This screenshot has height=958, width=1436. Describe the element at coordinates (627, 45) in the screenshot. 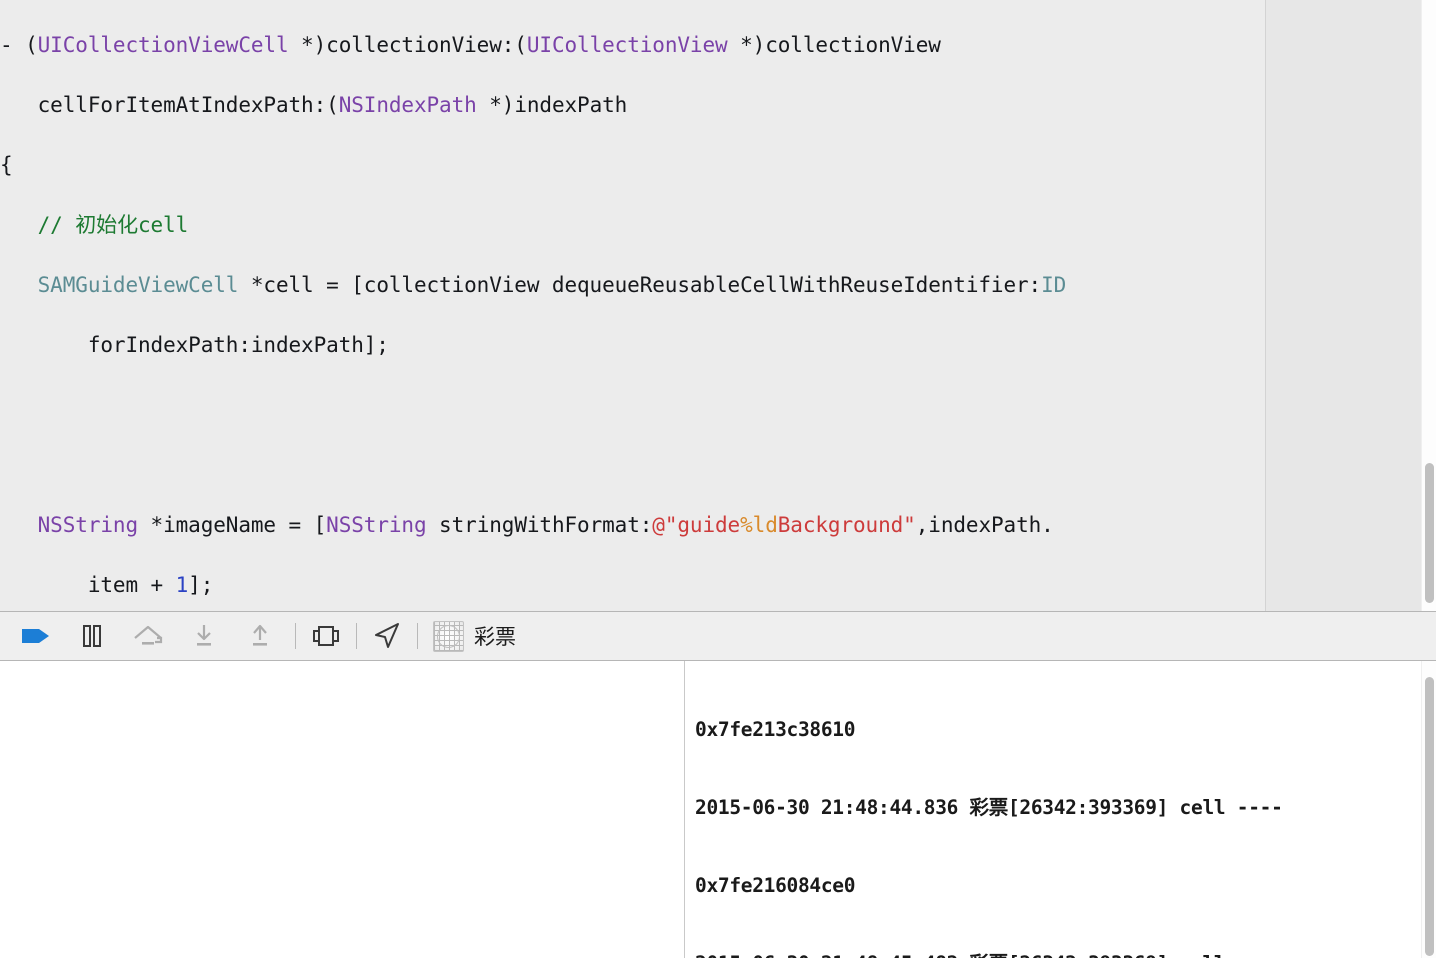

I see `token-uicollectionview: UICollectionView` at that location.